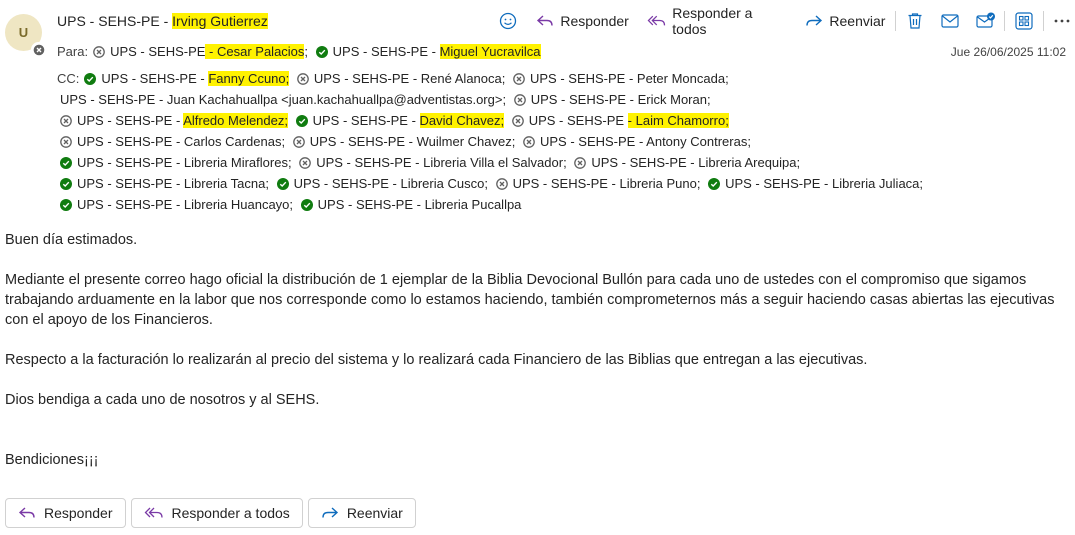 The height and width of the screenshot is (535, 1075). What do you see at coordinates (950, 21) in the screenshot?
I see `mark-unread-button` at bounding box center [950, 21].